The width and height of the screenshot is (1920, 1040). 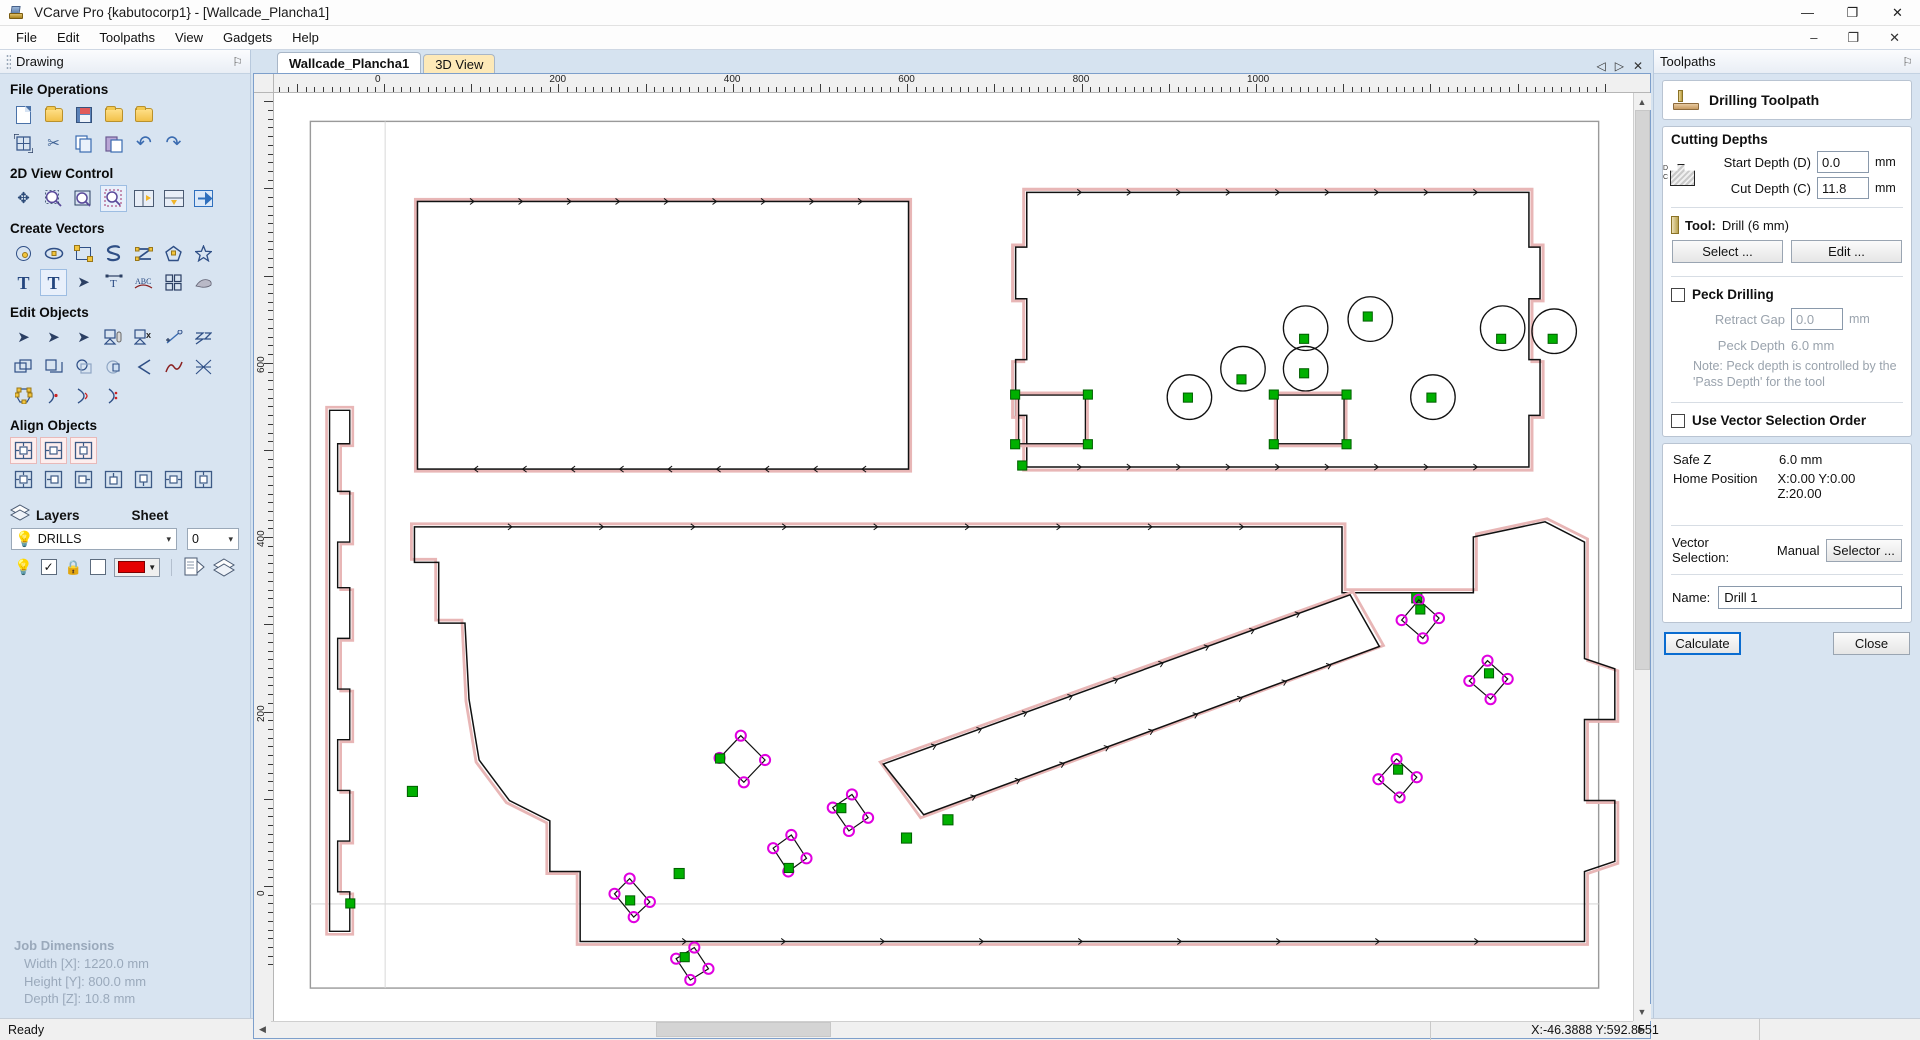 I want to click on zoom-in-icon, so click(x=53, y=198).